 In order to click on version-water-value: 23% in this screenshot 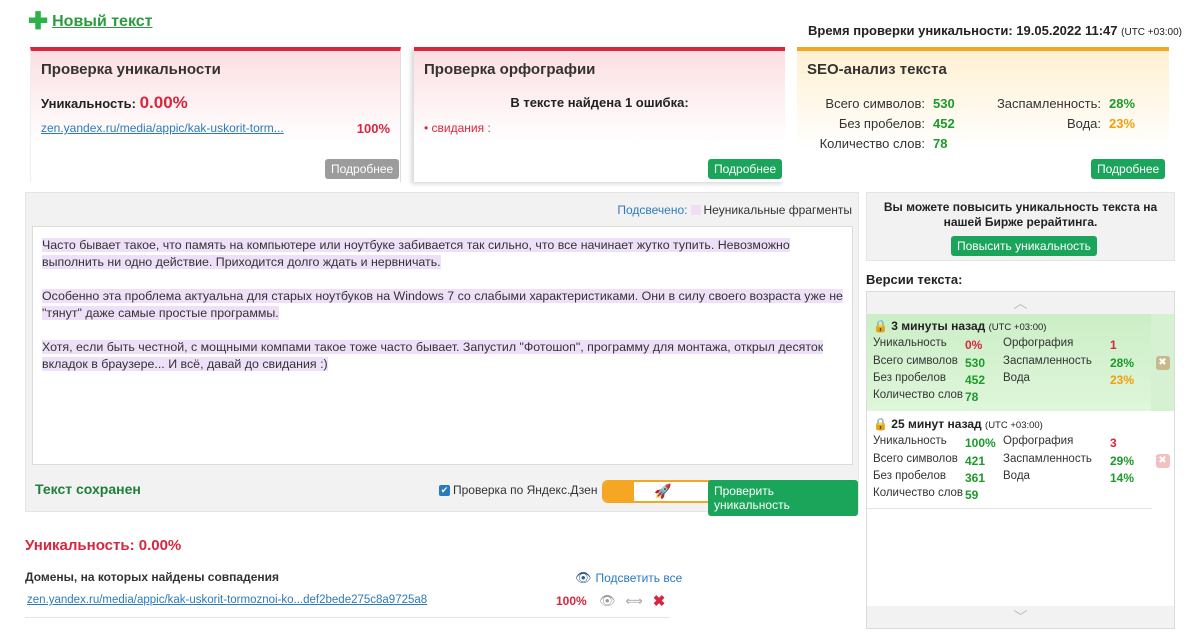, I will do `click(1122, 380)`.